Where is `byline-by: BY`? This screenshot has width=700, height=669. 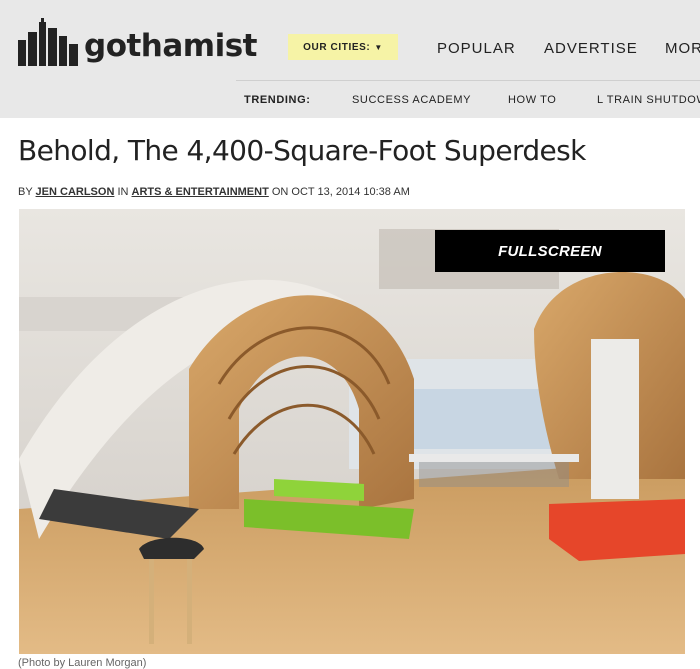 byline-by: BY is located at coordinates (25, 192).